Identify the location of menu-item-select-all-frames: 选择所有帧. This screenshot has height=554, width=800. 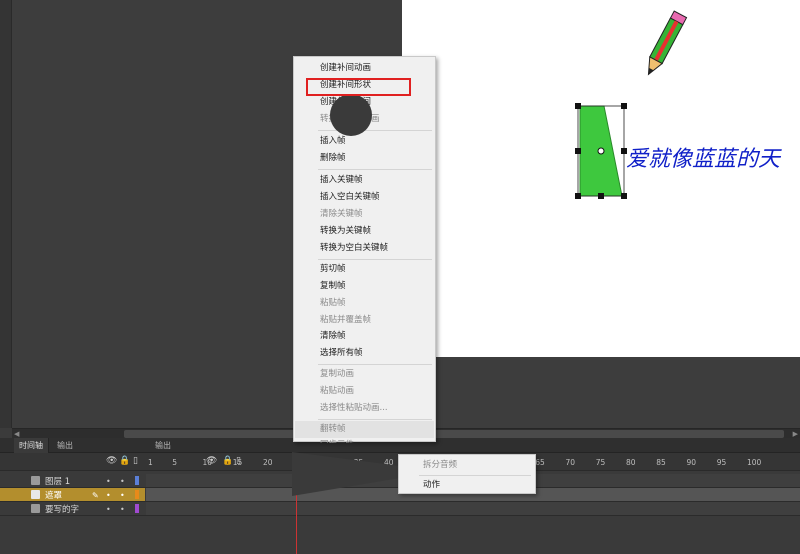
(341, 353).